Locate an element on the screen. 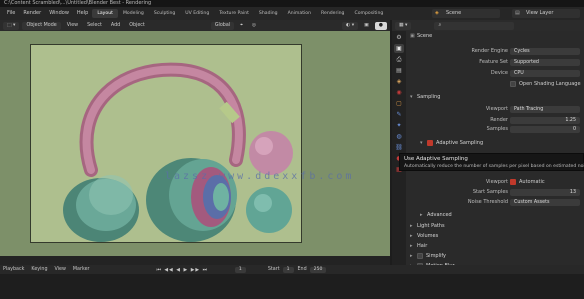  menu-file: File is located at coordinates (11, 13).